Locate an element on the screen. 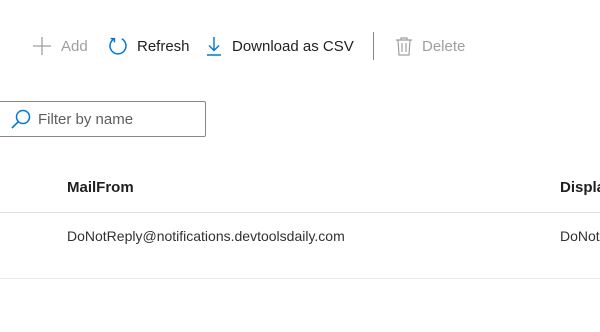  add-button: Add is located at coordinates (60, 46).